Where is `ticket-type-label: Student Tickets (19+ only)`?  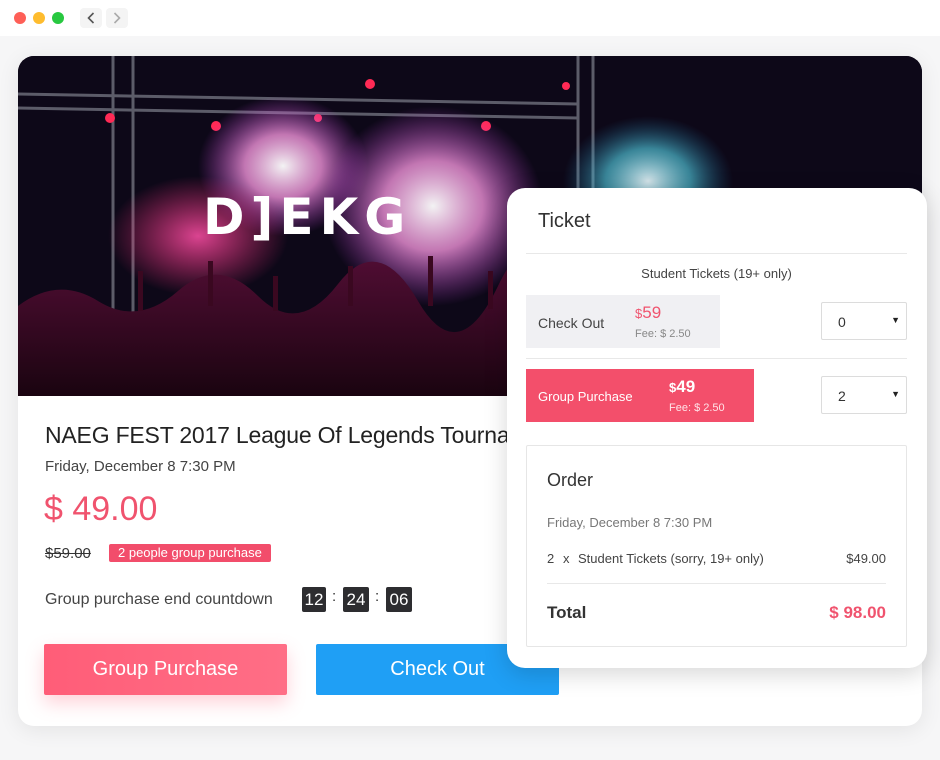 ticket-type-label: Student Tickets (19+ only) is located at coordinates (716, 273).